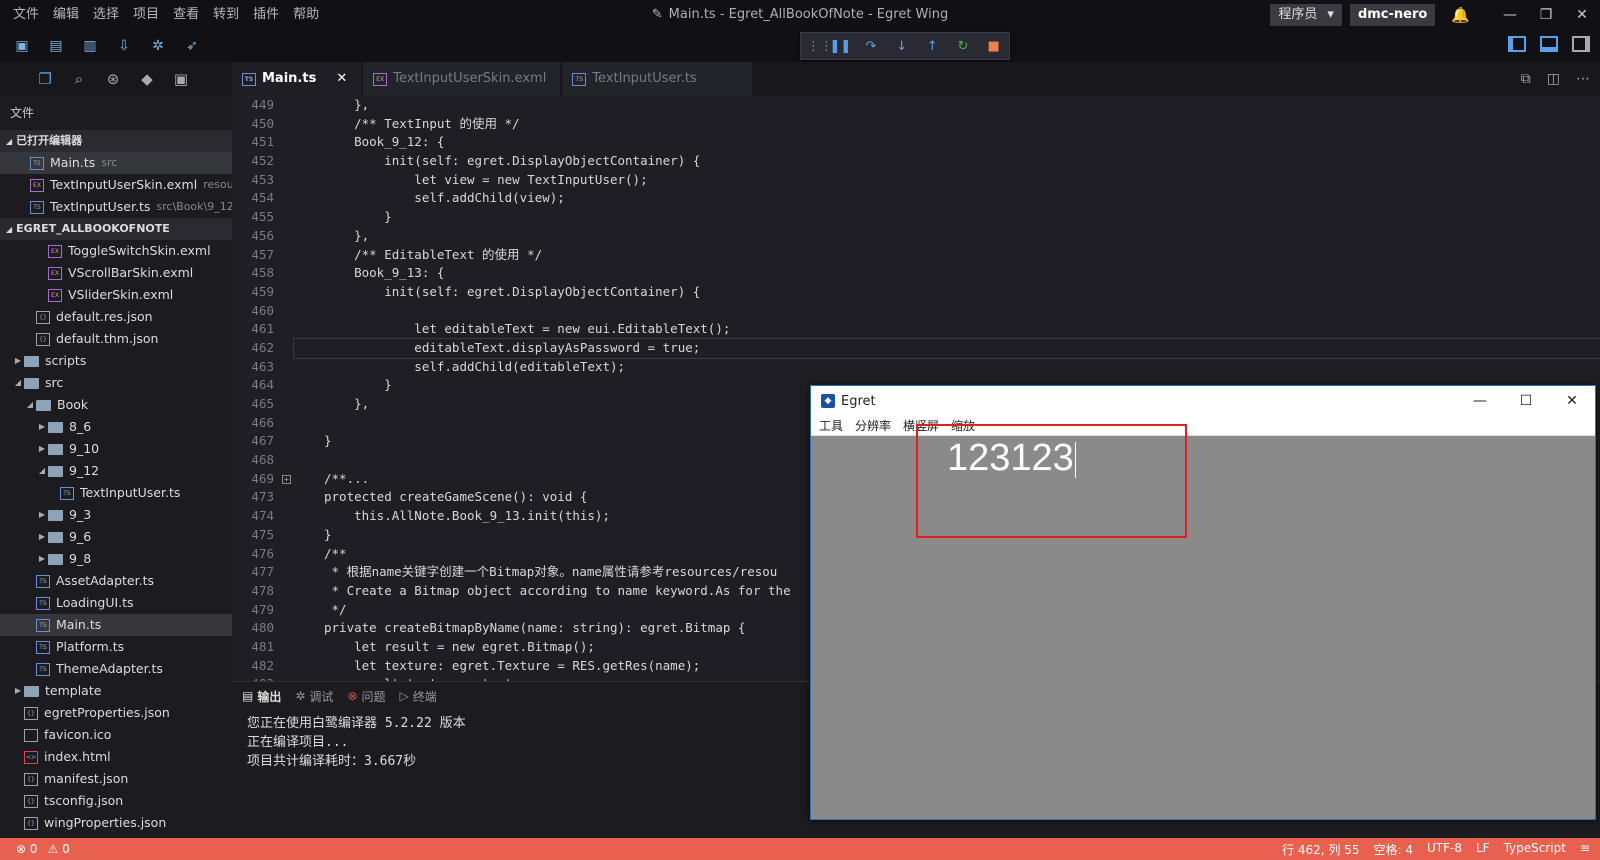 The height and width of the screenshot is (860, 1600). I want to click on maximize-button: ☐, so click(1526, 401).